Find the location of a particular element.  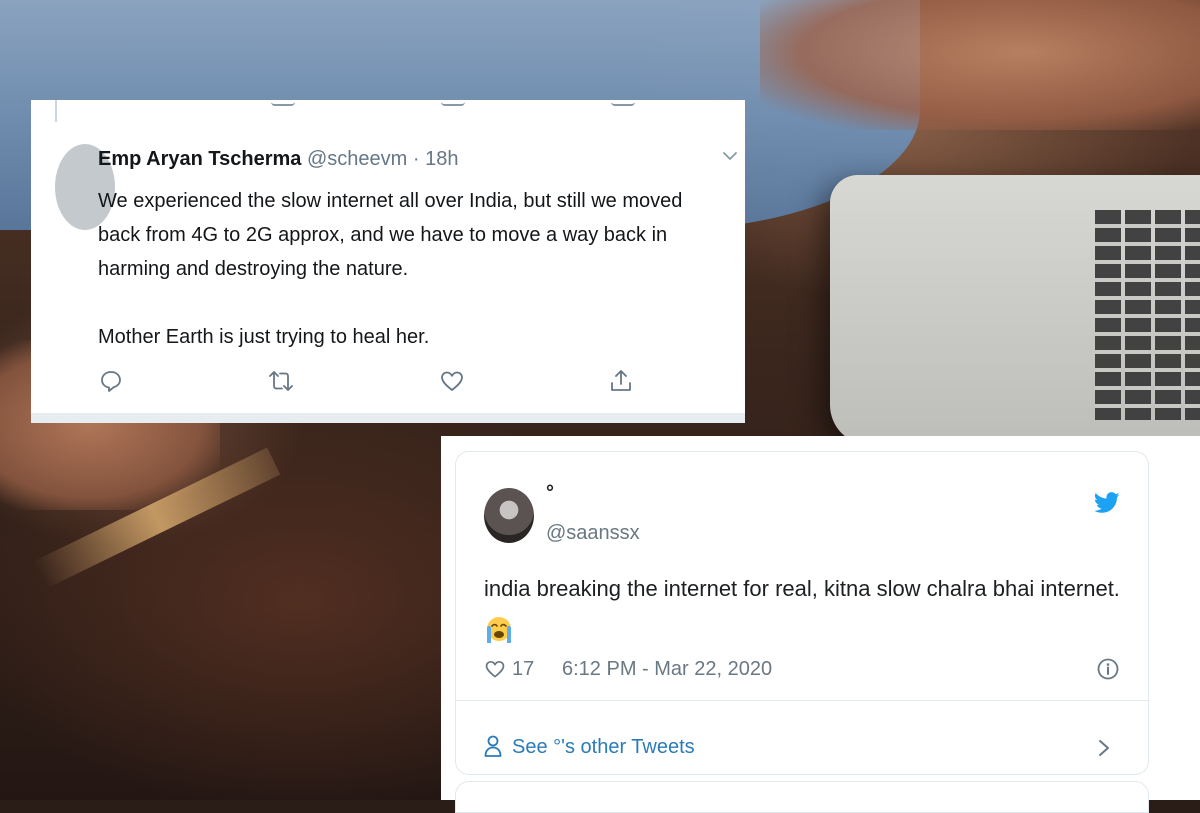

previous-tweet-actions-cropped is located at coordinates (388, 111).